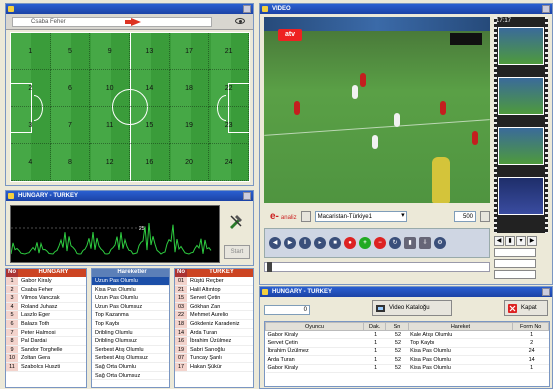 This screenshot has width=553, height=389. What do you see at coordinates (214, 358) in the screenshot?
I see `player-row: 07 Tuncay Şanlı` at bounding box center [214, 358].